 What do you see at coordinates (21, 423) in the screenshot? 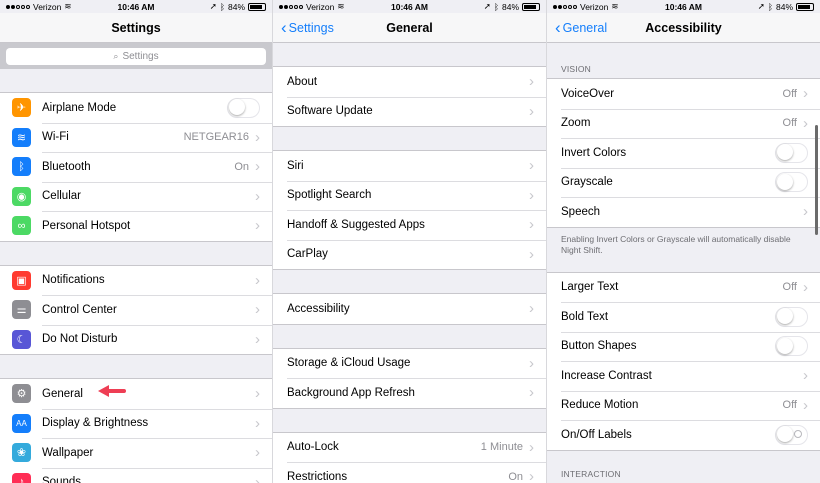
I see `display-brightness-icon: AA` at bounding box center [21, 423].